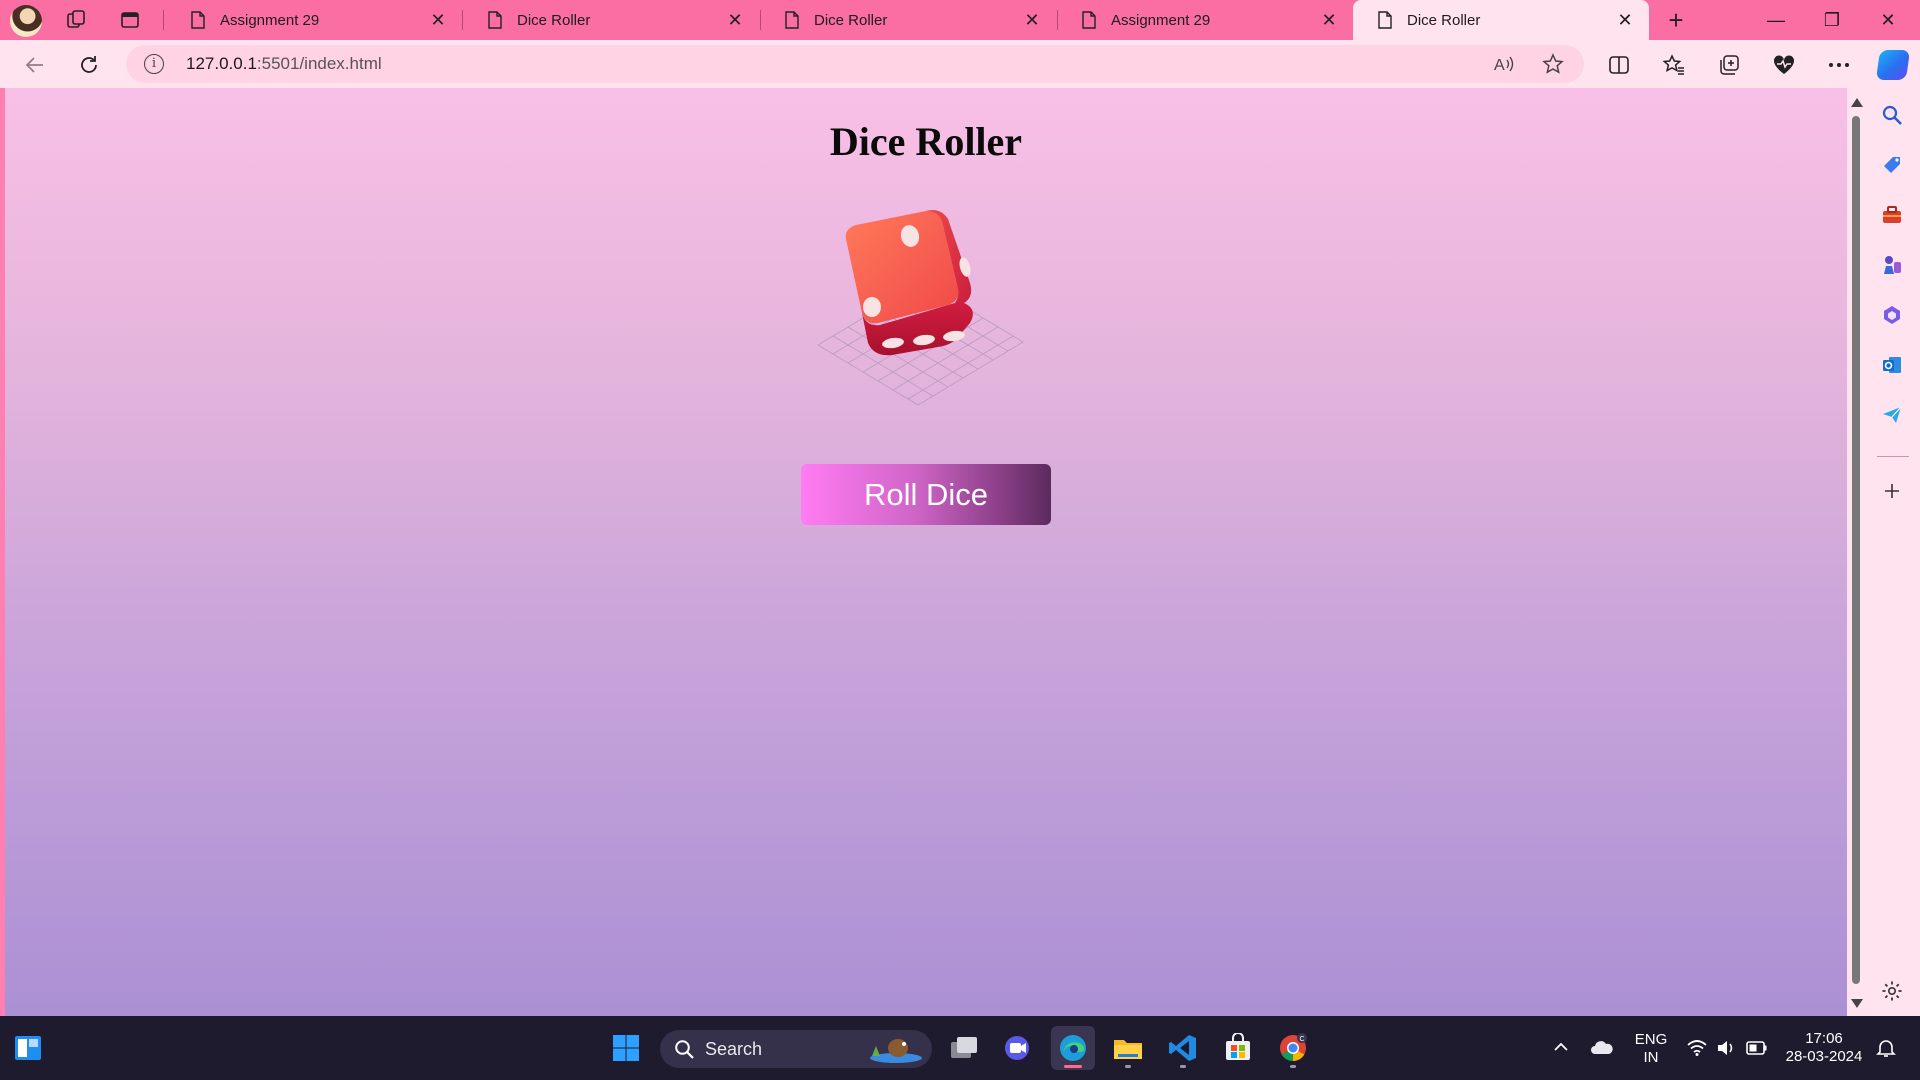 This screenshot has height=1080, width=1920. What do you see at coordinates (26, 21) in the screenshot?
I see `profile-avatar` at bounding box center [26, 21].